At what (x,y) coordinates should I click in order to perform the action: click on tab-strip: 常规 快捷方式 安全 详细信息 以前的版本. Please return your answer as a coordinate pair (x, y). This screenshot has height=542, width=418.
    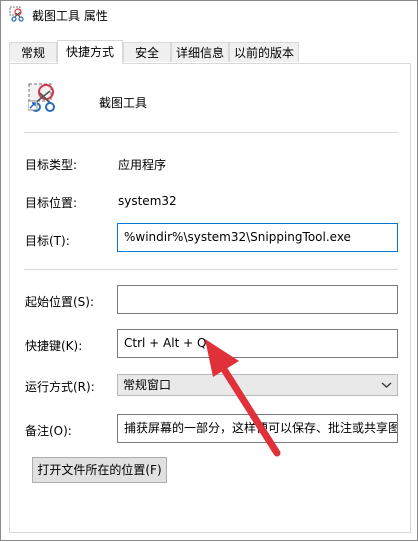
    Looking at the image, I should click on (210, 52).